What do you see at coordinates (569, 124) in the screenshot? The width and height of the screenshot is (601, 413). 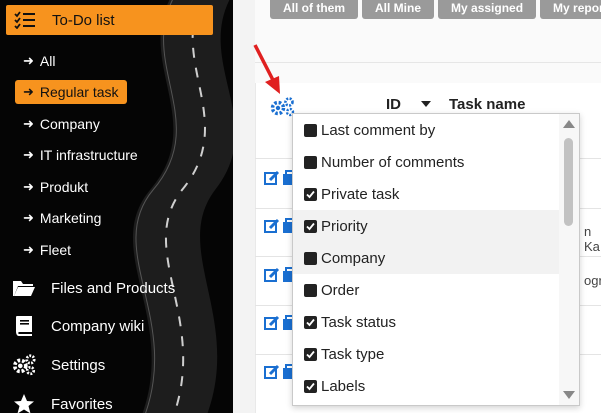 I see `scroll-up-icon` at bounding box center [569, 124].